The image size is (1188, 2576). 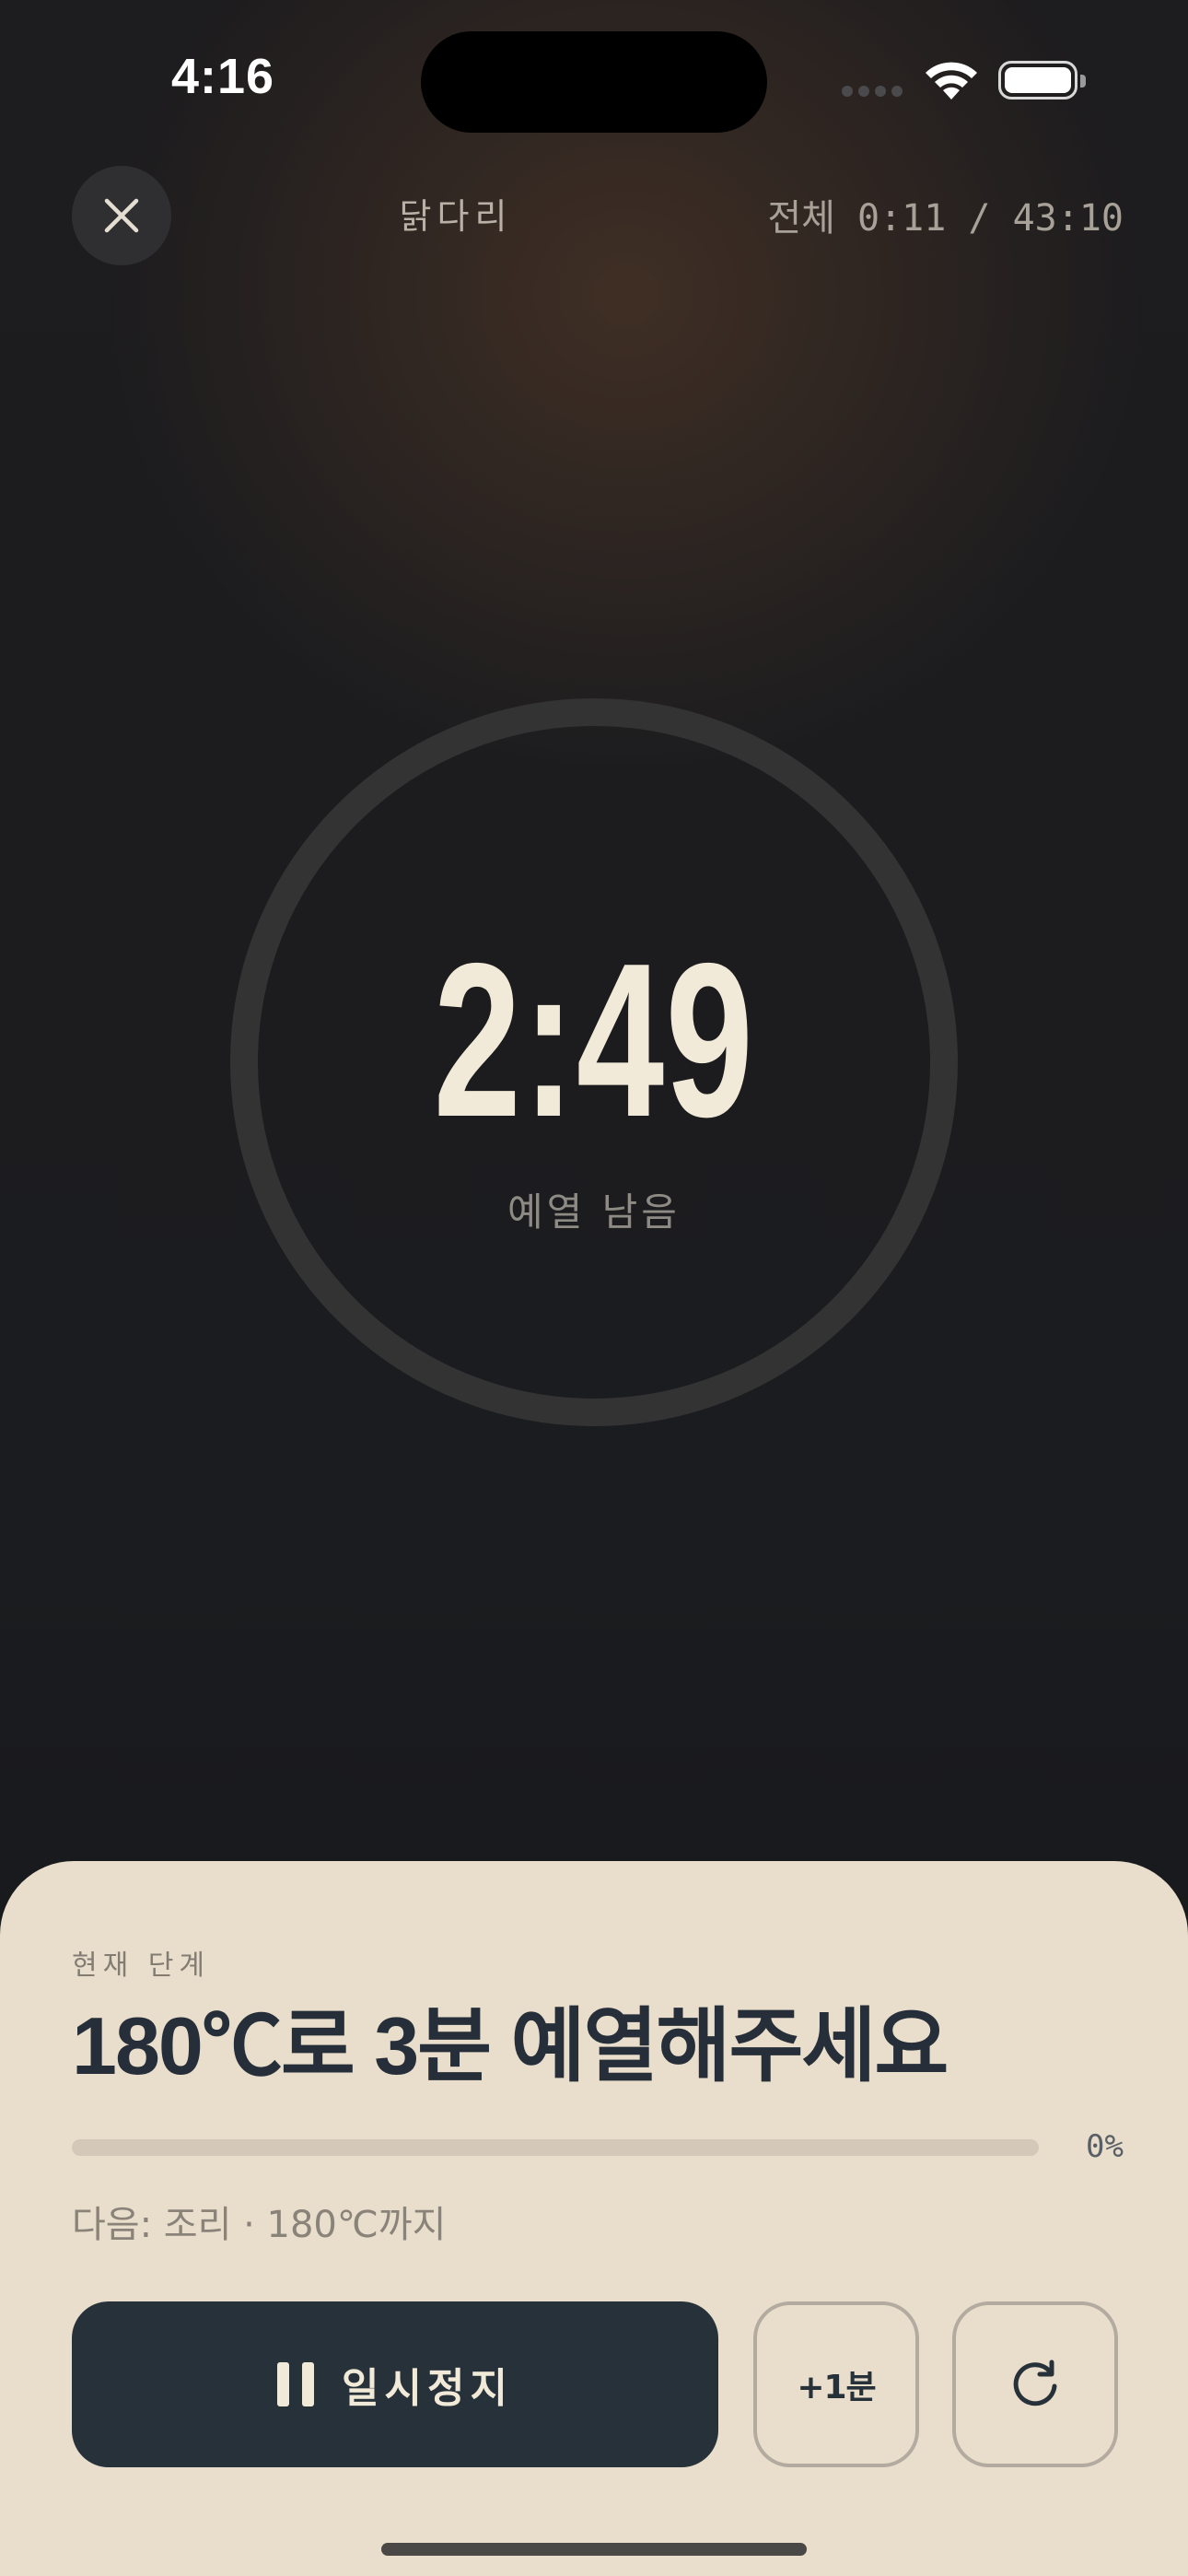 I want to click on home-indicator, so click(x=594, y=2549).